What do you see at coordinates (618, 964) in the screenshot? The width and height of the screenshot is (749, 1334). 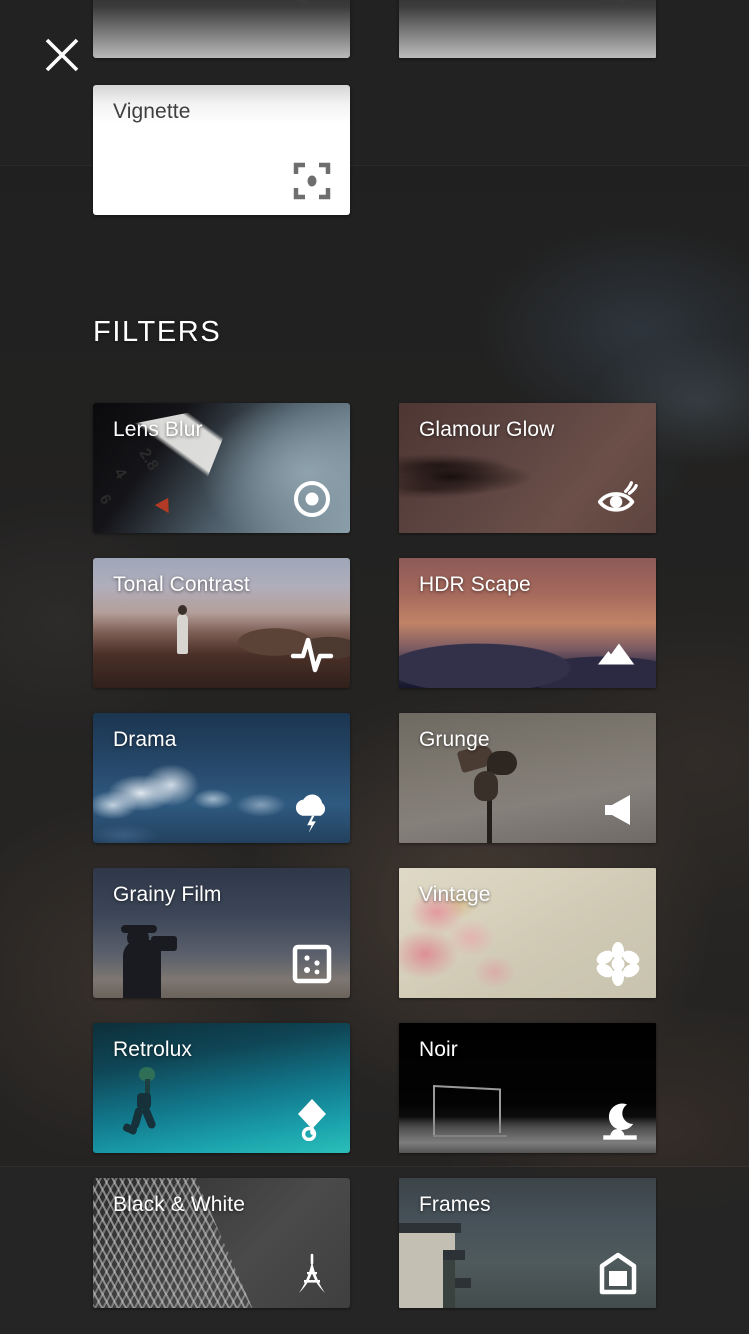 I see `flower-icon` at bounding box center [618, 964].